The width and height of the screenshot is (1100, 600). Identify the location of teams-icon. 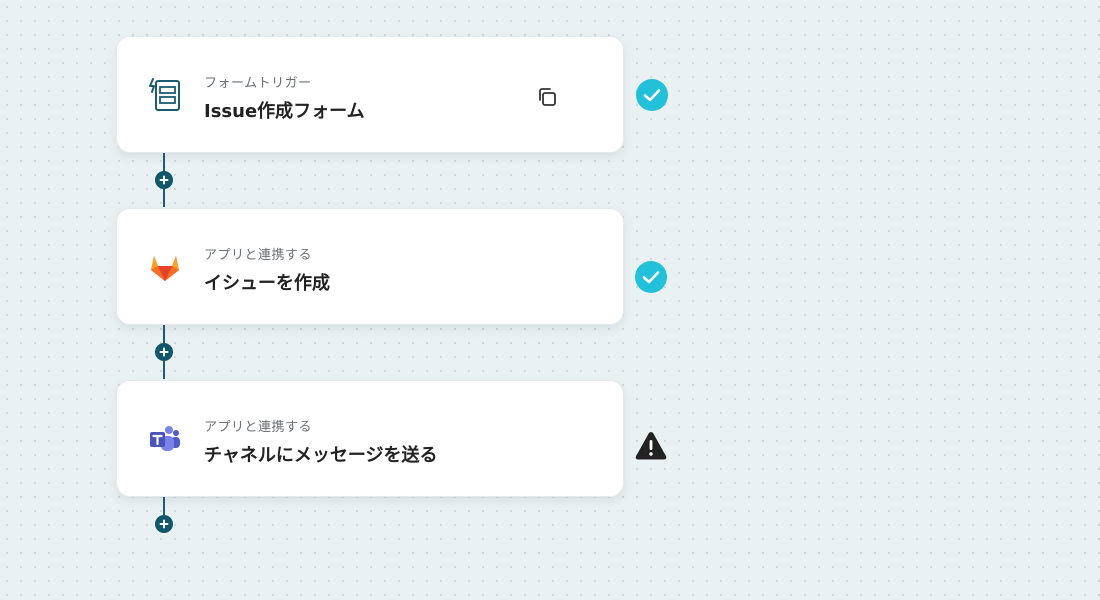
(165, 439).